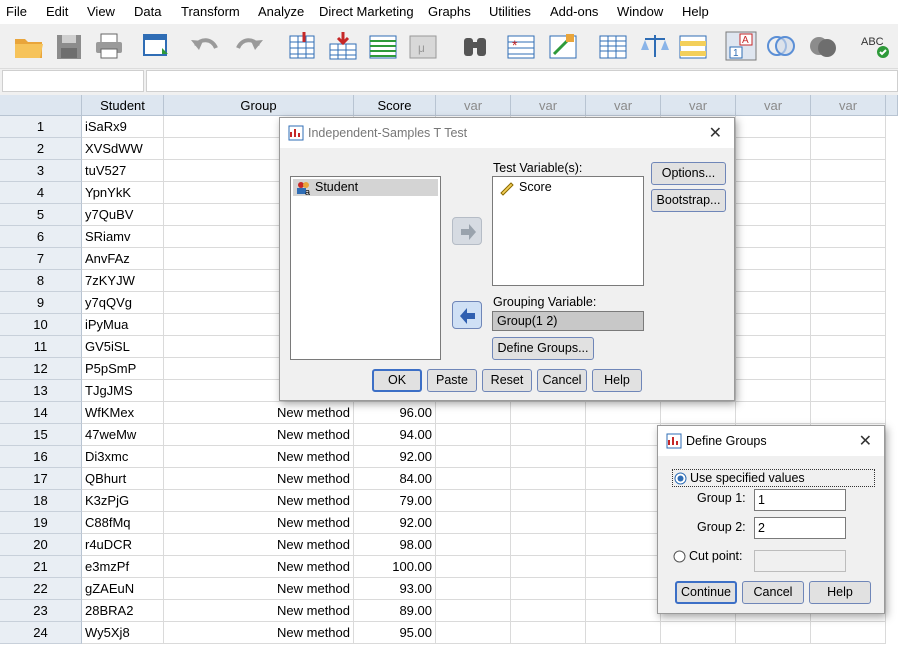  I want to click on row-number: 22, so click(41, 589).